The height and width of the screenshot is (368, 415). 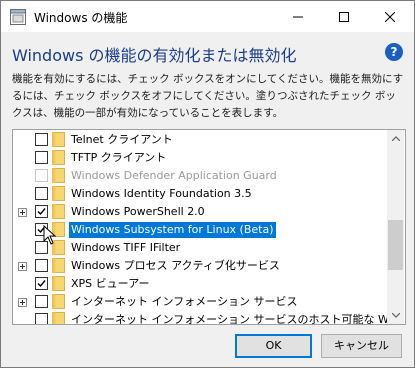 I want to click on feature-row: Windows プロセス アクティブ化サービス, so click(x=200, y=266).